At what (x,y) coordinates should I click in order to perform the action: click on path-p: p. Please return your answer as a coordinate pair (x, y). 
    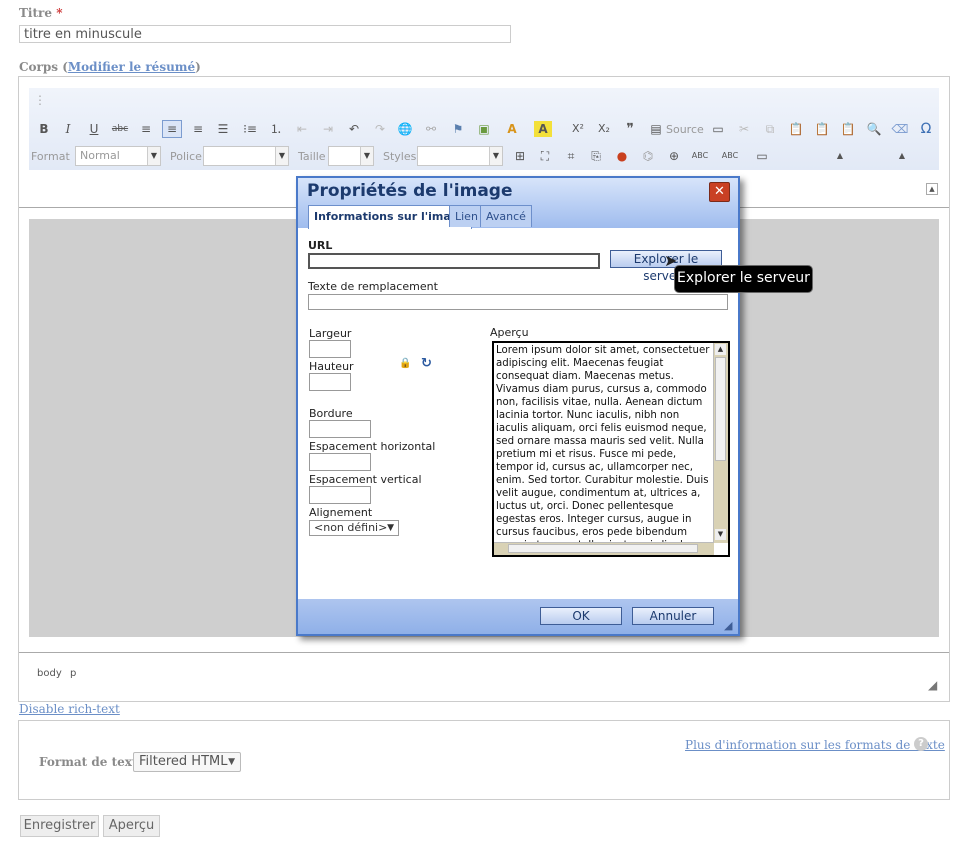
    Looking at the image, I should click on (73, 673).